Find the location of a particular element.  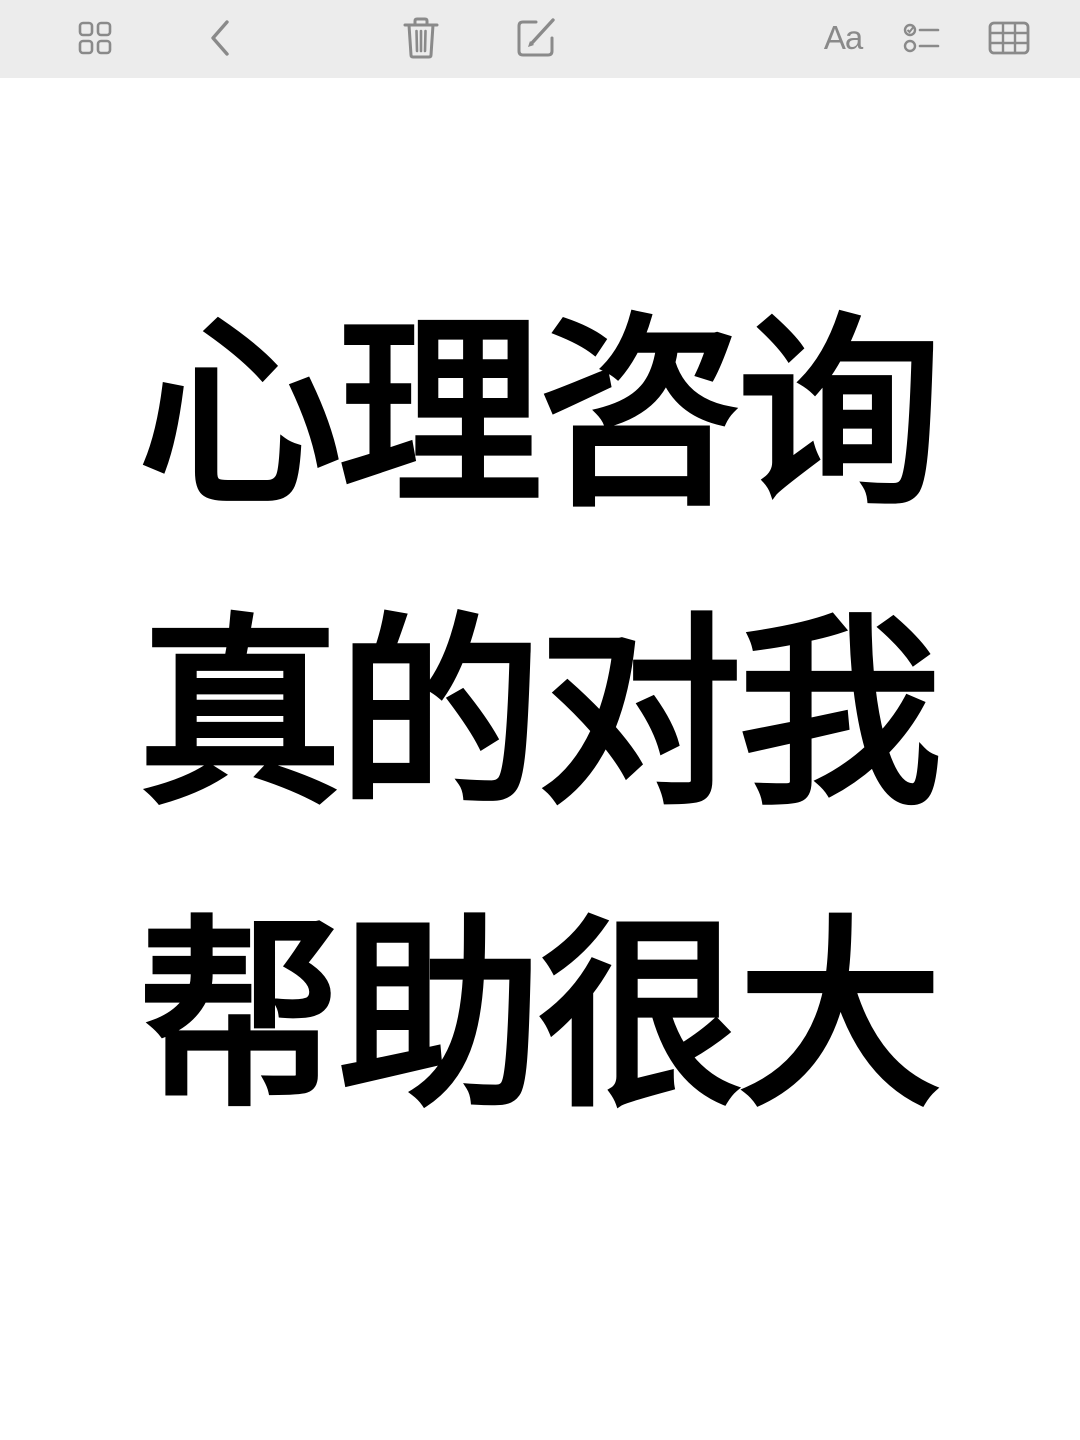

gallery-grid-icon is located at coordinates (95, 38).